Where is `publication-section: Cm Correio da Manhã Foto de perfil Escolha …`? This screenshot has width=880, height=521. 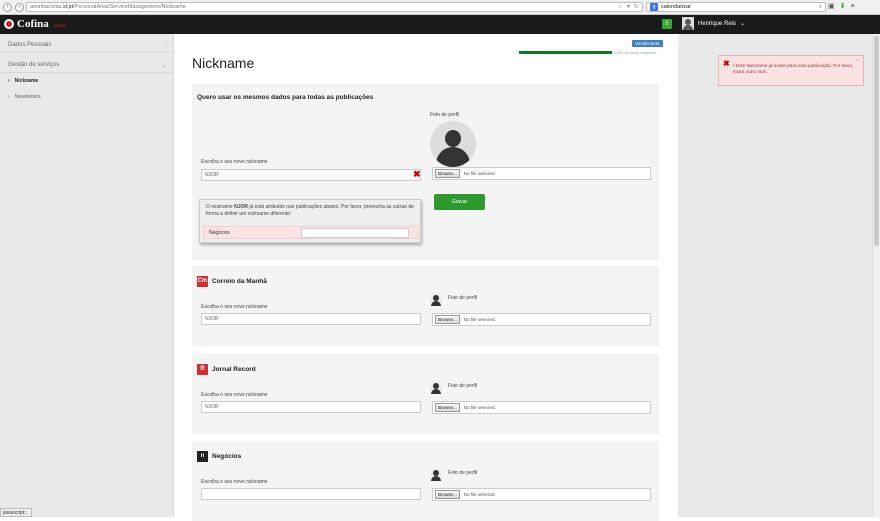
publication-section: Cm Correio da Manhã Foto de perfil Escolha … is located at coordinates (425, 306).